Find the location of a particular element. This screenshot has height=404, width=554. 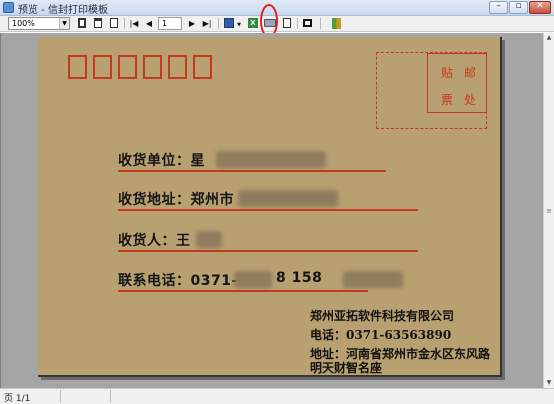

minimize-icon: – is located at coordinates (498, 6).